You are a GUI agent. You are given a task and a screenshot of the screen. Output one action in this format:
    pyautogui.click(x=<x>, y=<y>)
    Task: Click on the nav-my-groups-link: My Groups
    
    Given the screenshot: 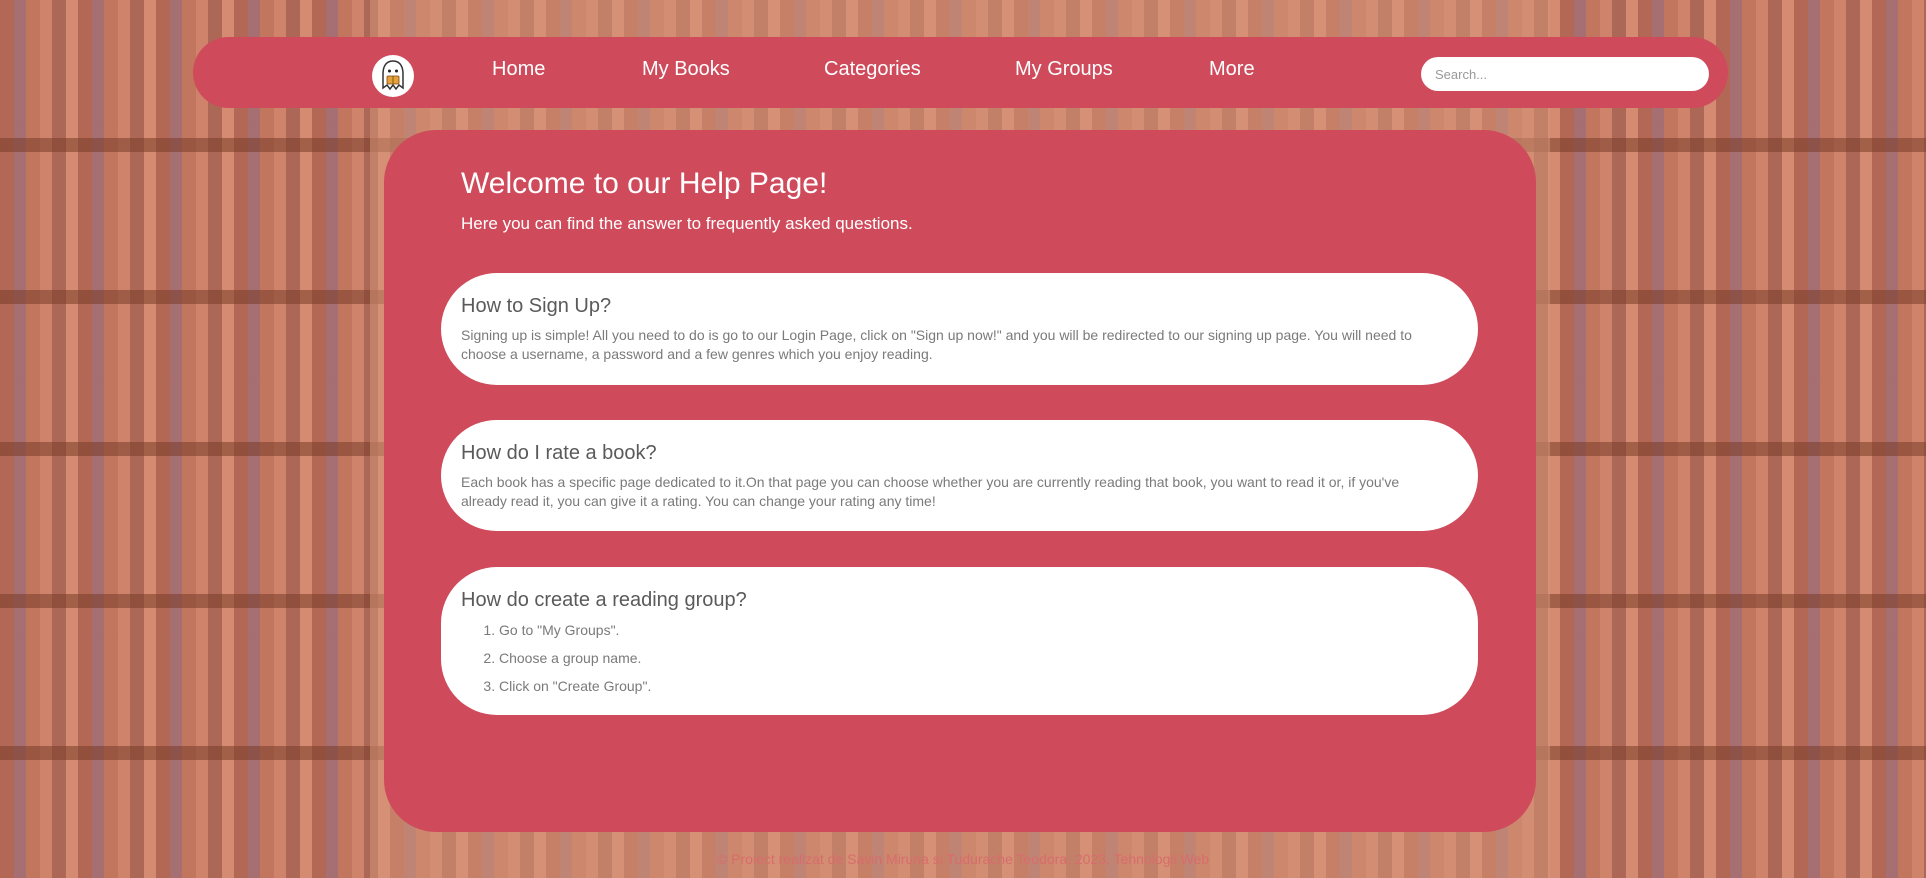 What is the action you would take?
    pyautogui.click(x=1064, y=69)
    